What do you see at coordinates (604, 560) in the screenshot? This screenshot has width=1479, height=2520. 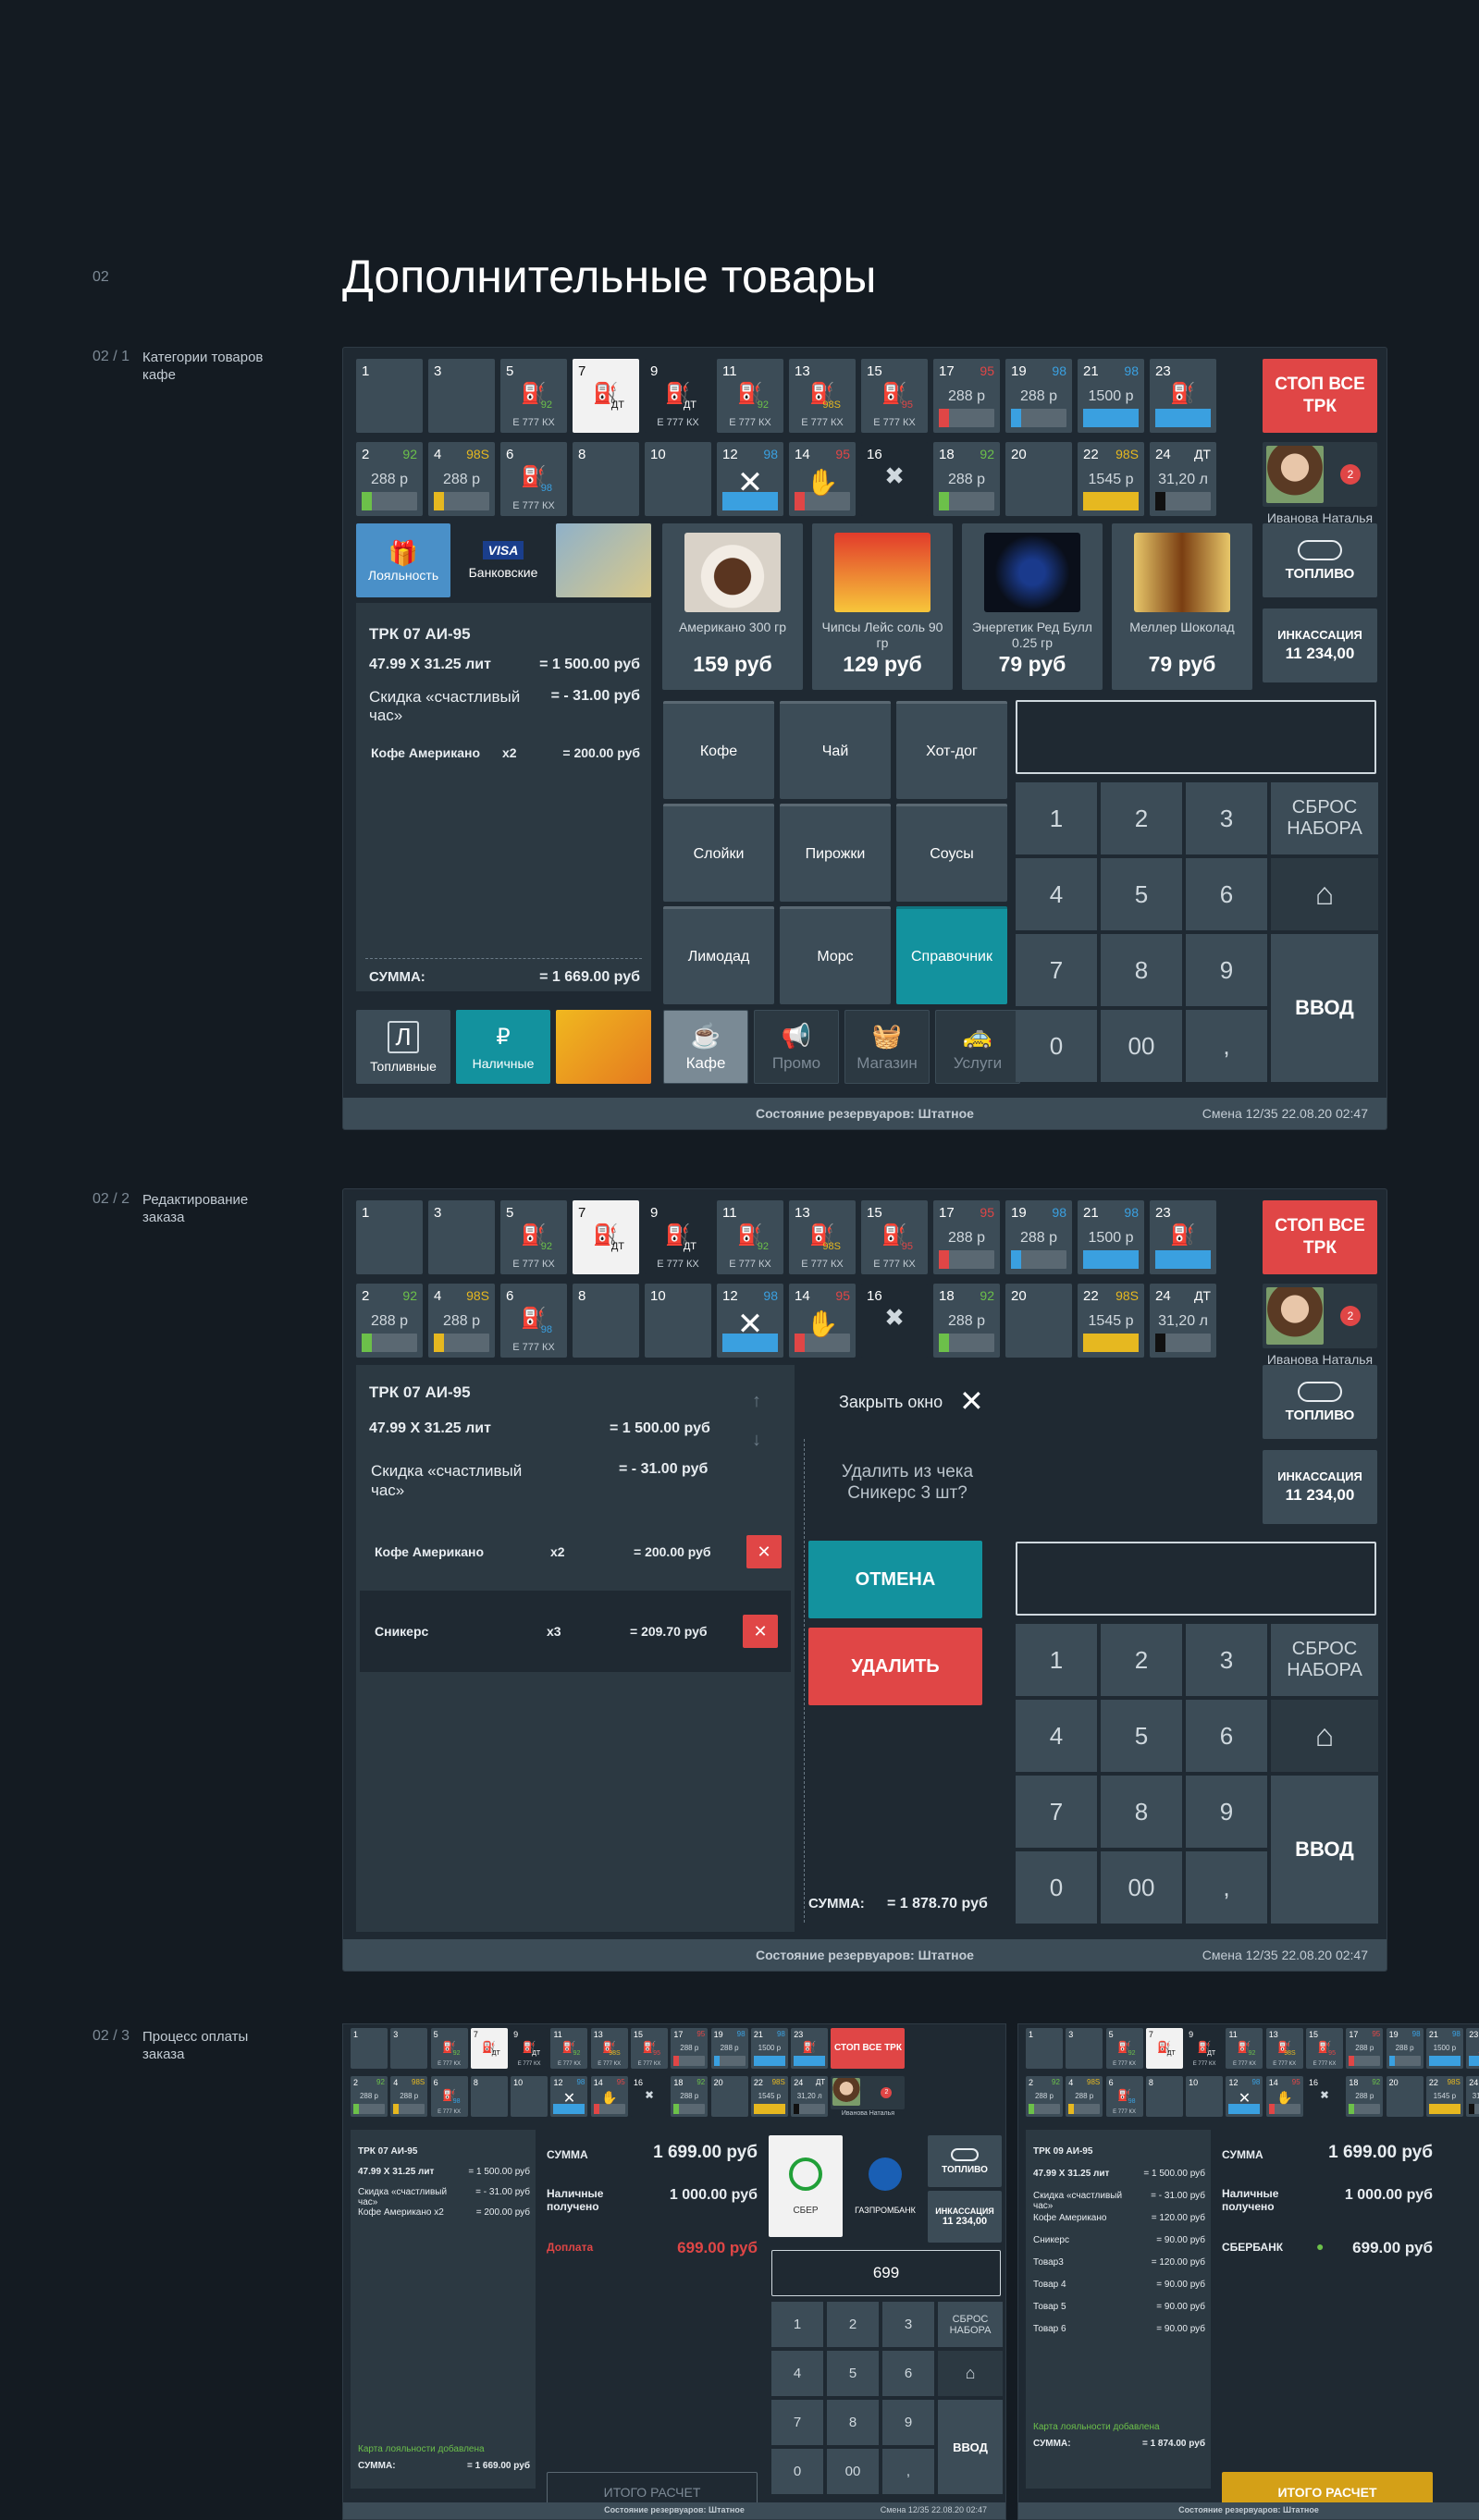 I see `station-promo-image` at bounding box center [604, 560].